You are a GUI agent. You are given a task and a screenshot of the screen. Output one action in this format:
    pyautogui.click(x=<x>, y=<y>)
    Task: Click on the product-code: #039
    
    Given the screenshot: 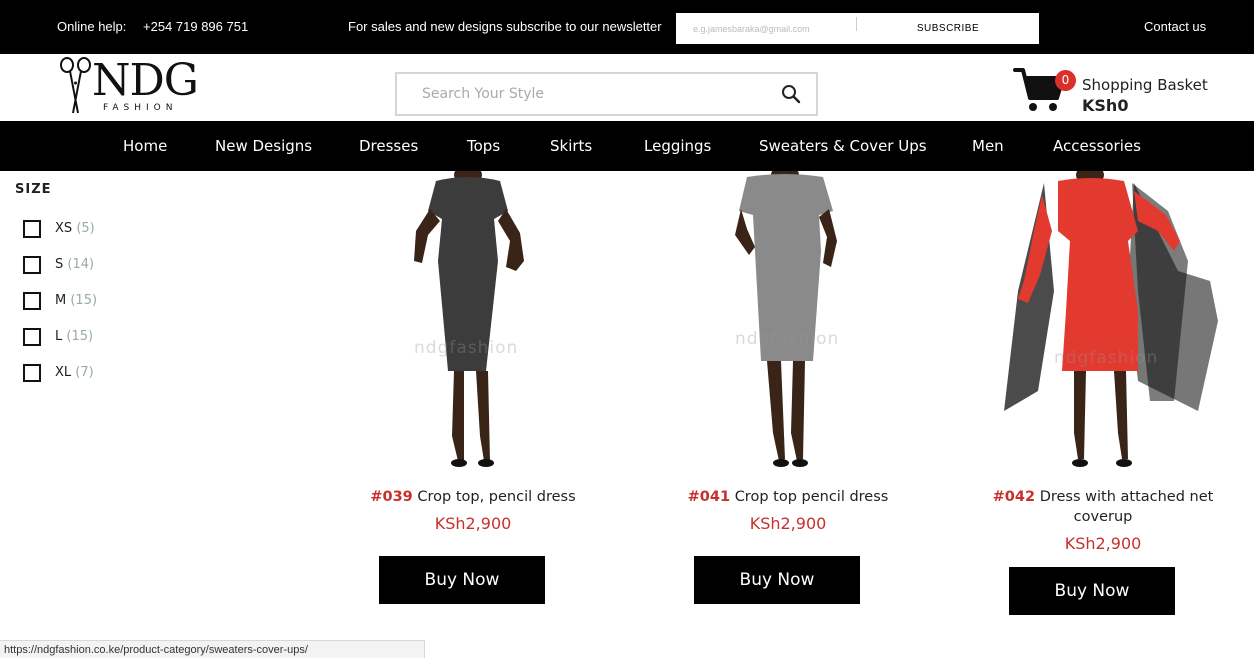 What is the action you would take?
    pyautogui.click(x=391, y=497)
    